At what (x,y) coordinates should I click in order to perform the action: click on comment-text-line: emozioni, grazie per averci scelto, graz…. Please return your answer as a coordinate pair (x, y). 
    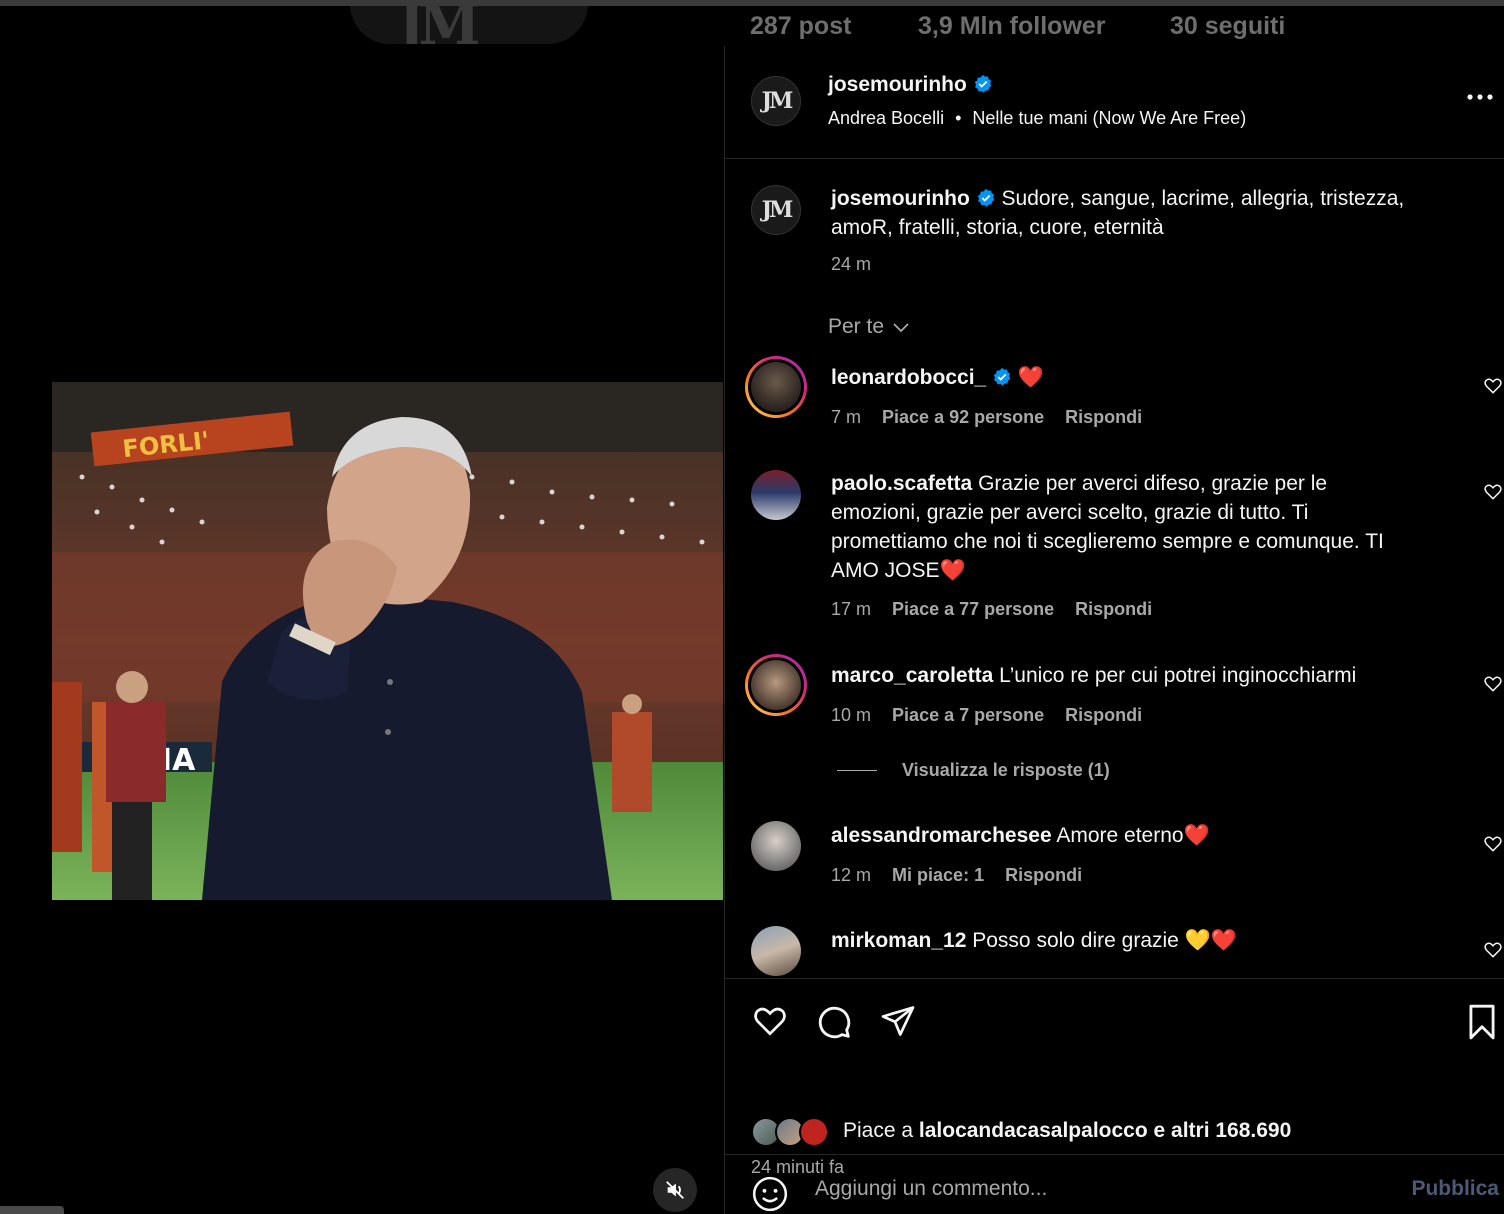
    Looking at the image, I should click on (1070, 512).